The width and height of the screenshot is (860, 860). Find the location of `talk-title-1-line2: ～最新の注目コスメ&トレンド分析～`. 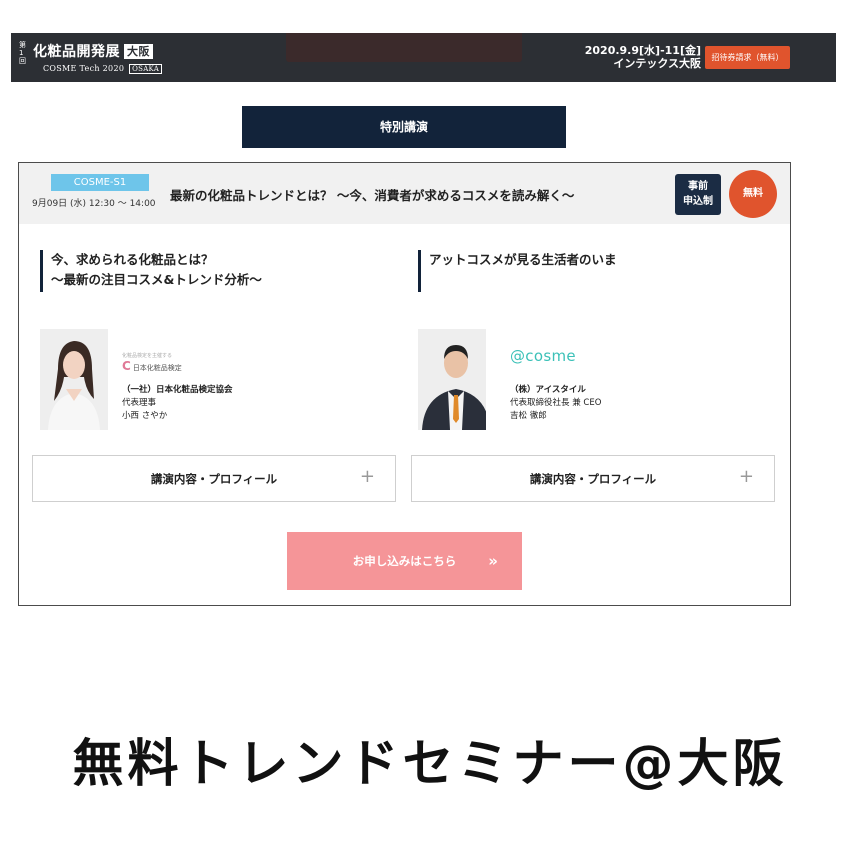

talk-title-1-line2: ～最新の注目コスメ&トレンド分析～ is located at coordinates (156, 279).